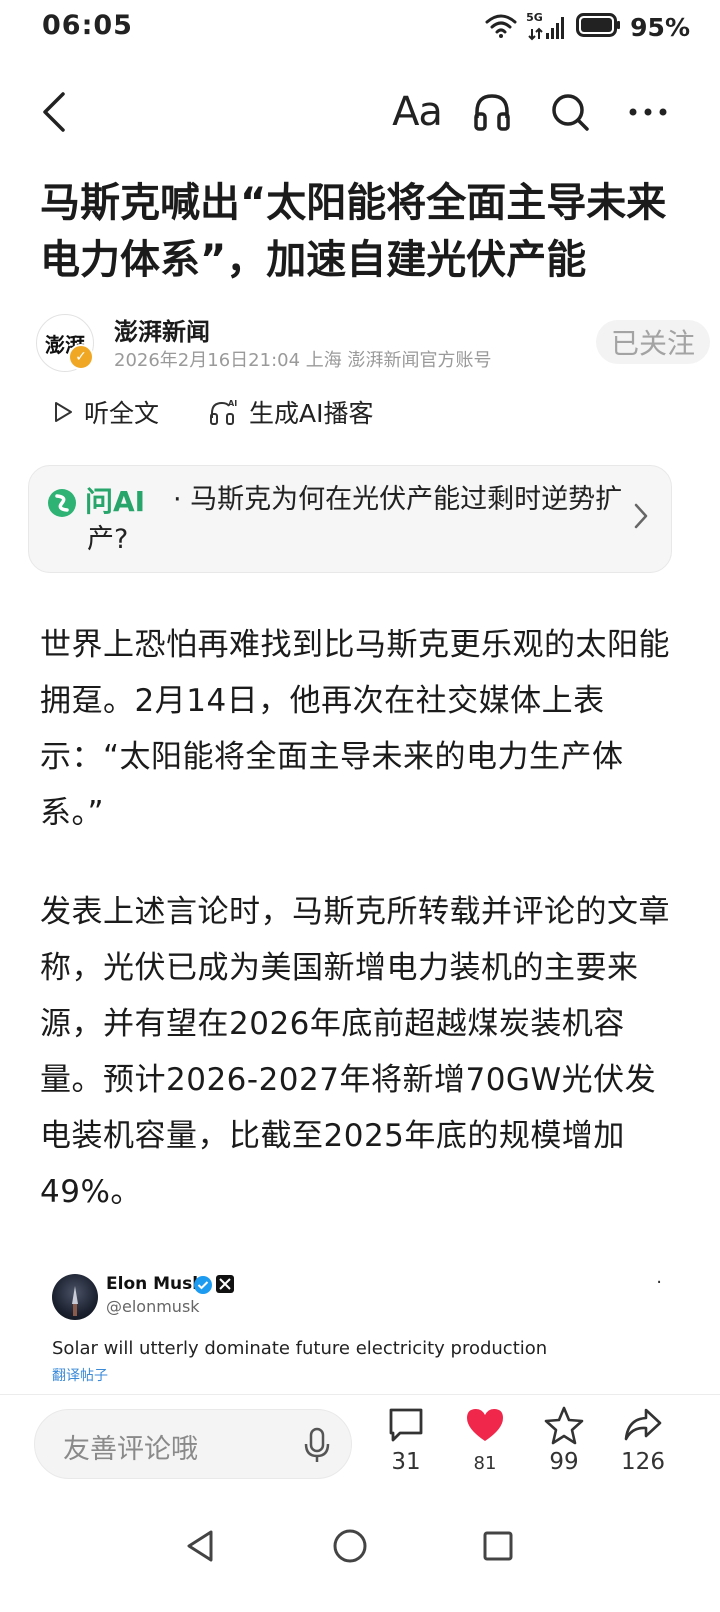  I want to click on comment-button: 31, so click(406, 1440).